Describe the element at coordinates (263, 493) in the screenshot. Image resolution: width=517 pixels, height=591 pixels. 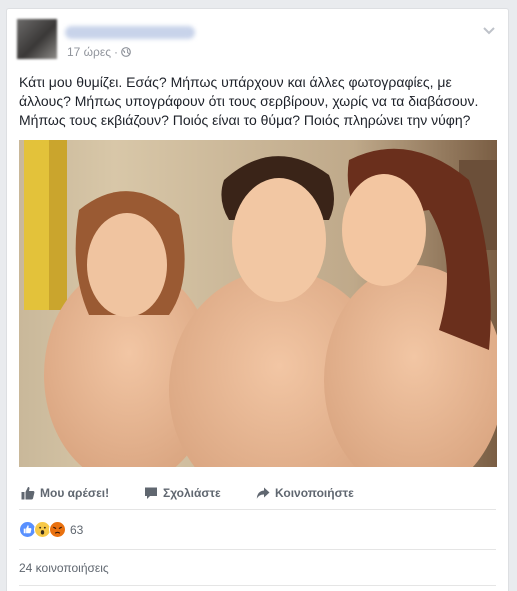
I see `share-arrow-icon` at that location.